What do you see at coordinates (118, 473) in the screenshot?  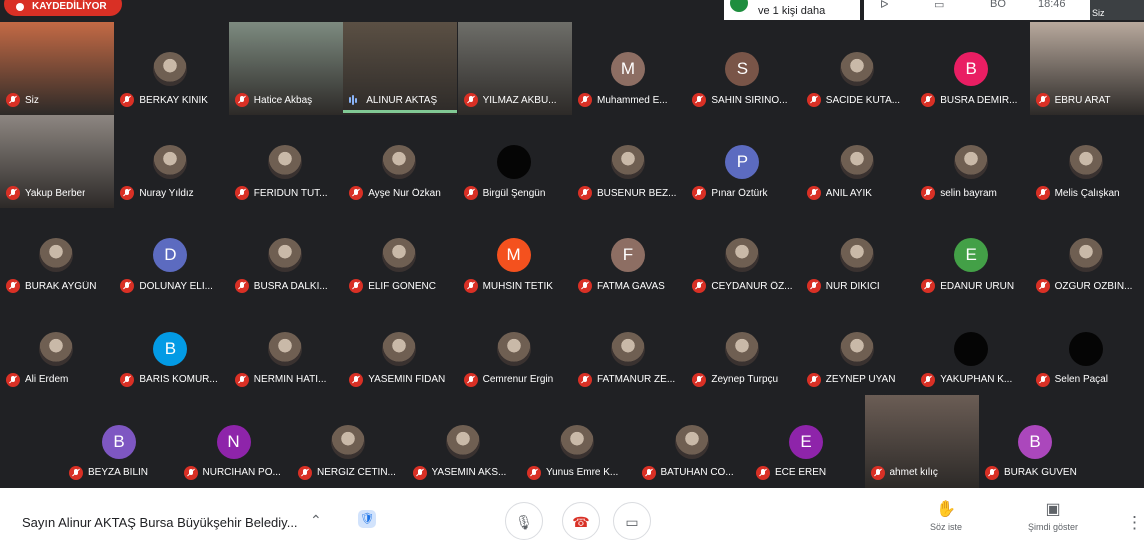 I see `participant-name: BEYZA BILIN` at bounding box center [118, 473].